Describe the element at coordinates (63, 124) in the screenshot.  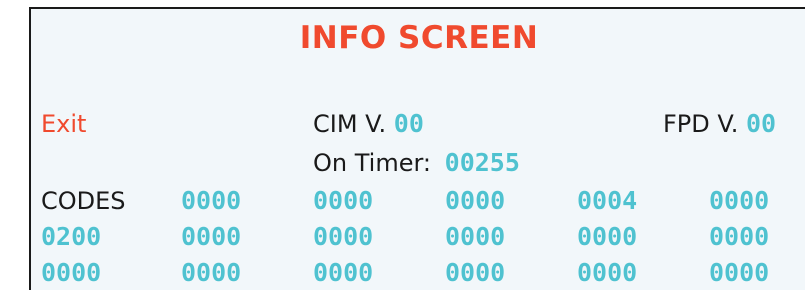
I see `exit-button: Exit` at that location.